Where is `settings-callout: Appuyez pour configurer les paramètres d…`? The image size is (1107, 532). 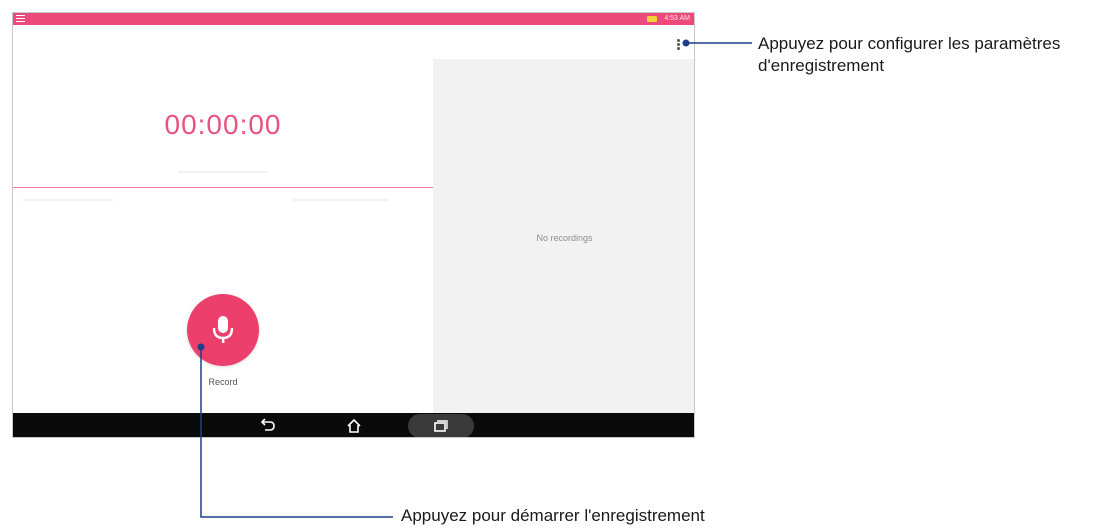 settings-callout: Appuyez pour configurer les paramètres d… is located at coordinates (909, 55).